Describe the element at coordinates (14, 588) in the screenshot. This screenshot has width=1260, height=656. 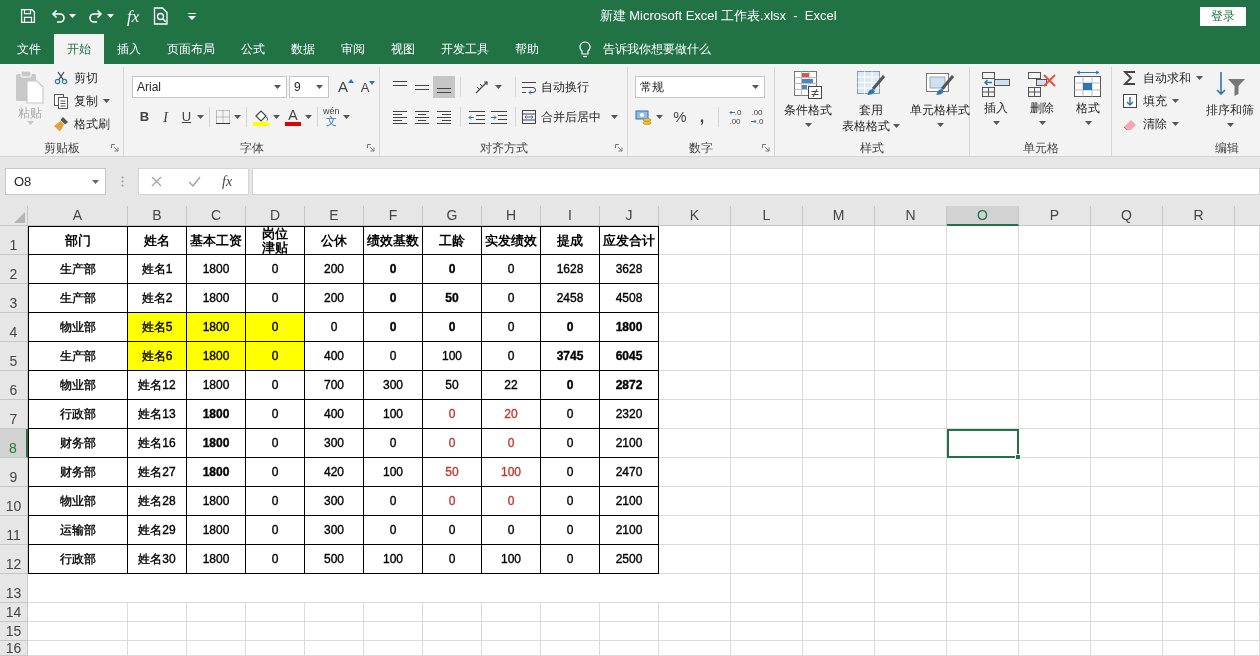
I see `row-header: 13` at that location.